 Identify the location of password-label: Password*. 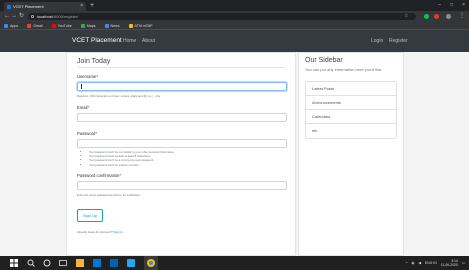
(87, 133).